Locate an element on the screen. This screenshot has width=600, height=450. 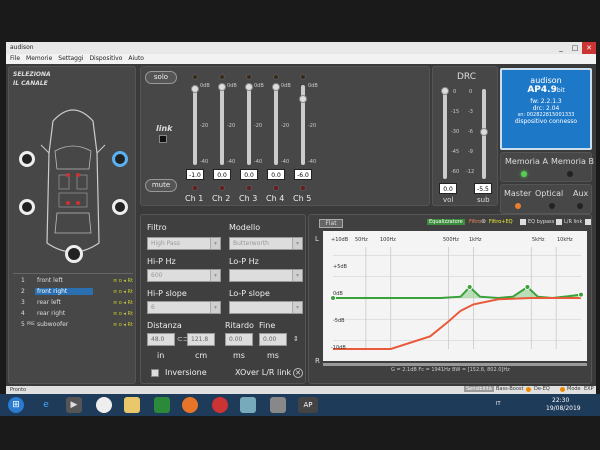
source-optical-led is located at coordinates (552, 206).